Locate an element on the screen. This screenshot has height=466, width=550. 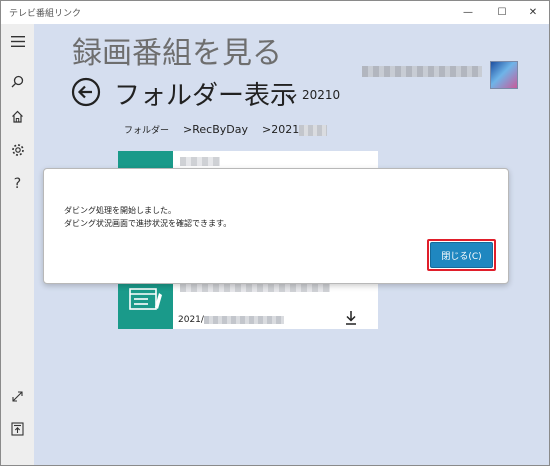
breadcrumb-current: >2021 is located at coordinates (294, 129).